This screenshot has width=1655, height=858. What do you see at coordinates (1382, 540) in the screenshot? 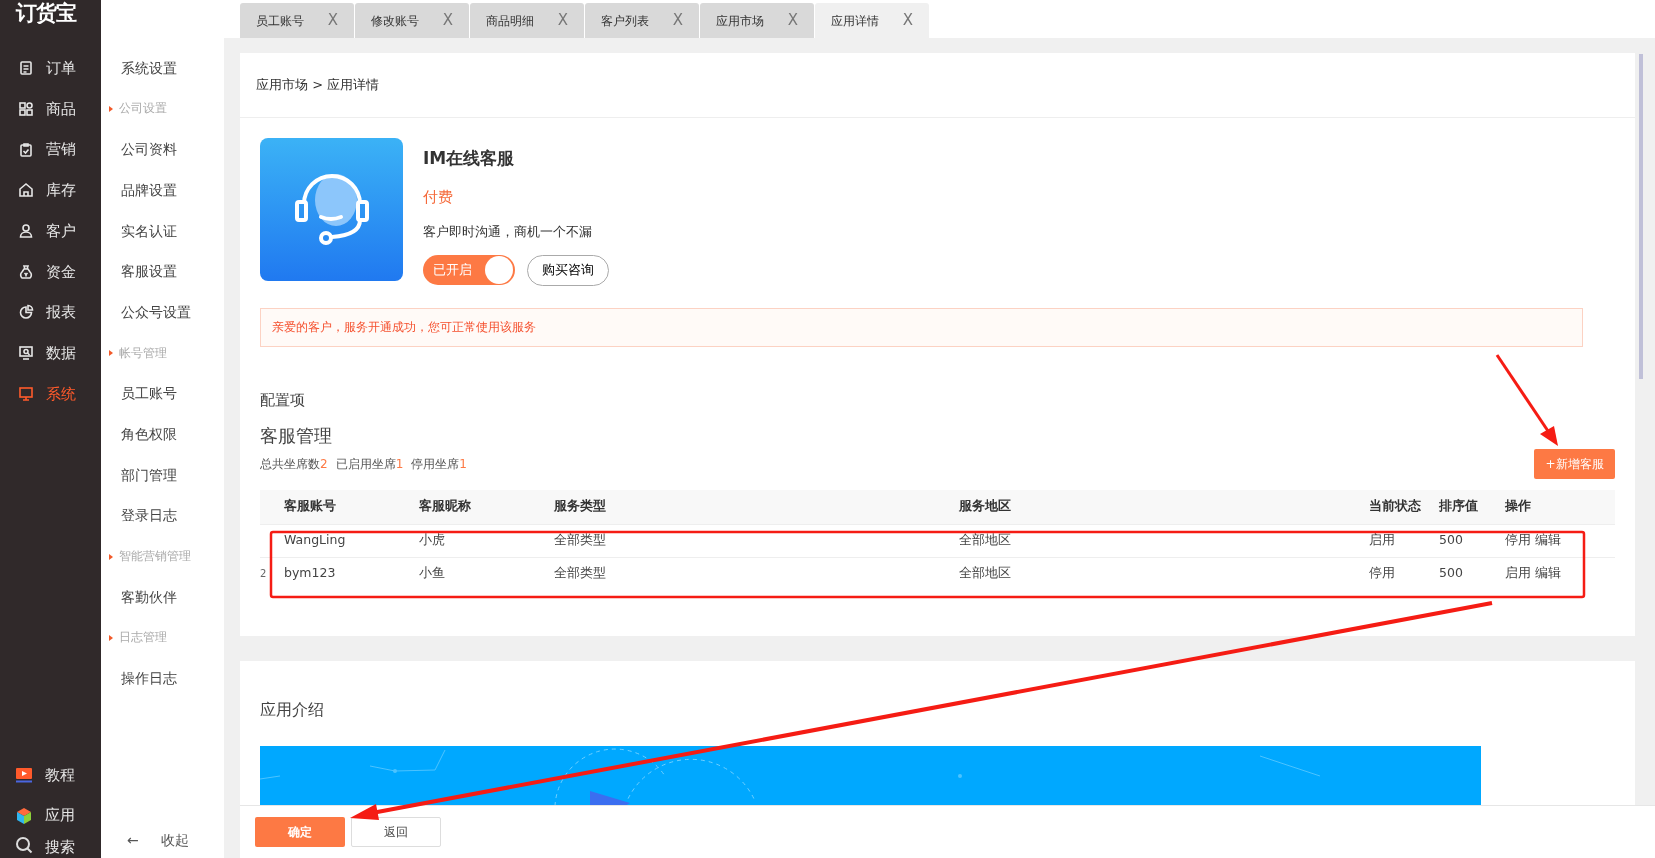
I see `table-cell: 启用` at bounding box center [1382, 540].